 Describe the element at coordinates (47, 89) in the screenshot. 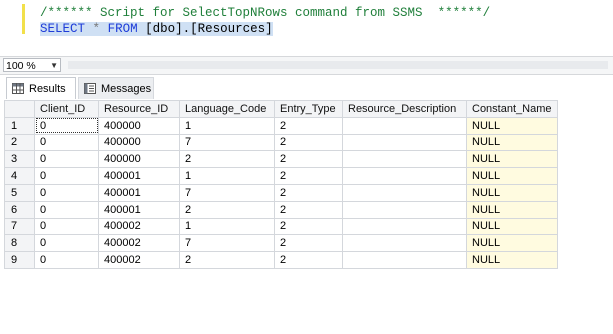

I see `tab-results-label: Results` at that location.